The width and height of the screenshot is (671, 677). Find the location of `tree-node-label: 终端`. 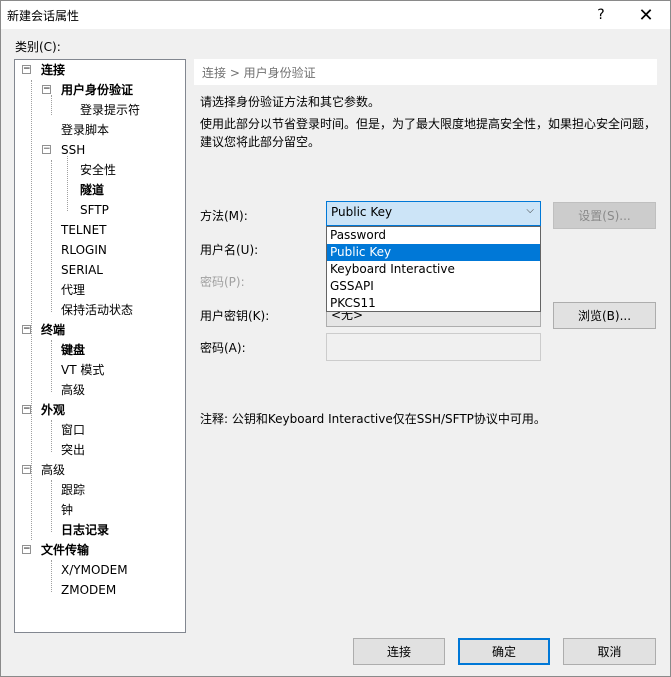

tree-node-label: 终端 is located at coordinates (53, 330).